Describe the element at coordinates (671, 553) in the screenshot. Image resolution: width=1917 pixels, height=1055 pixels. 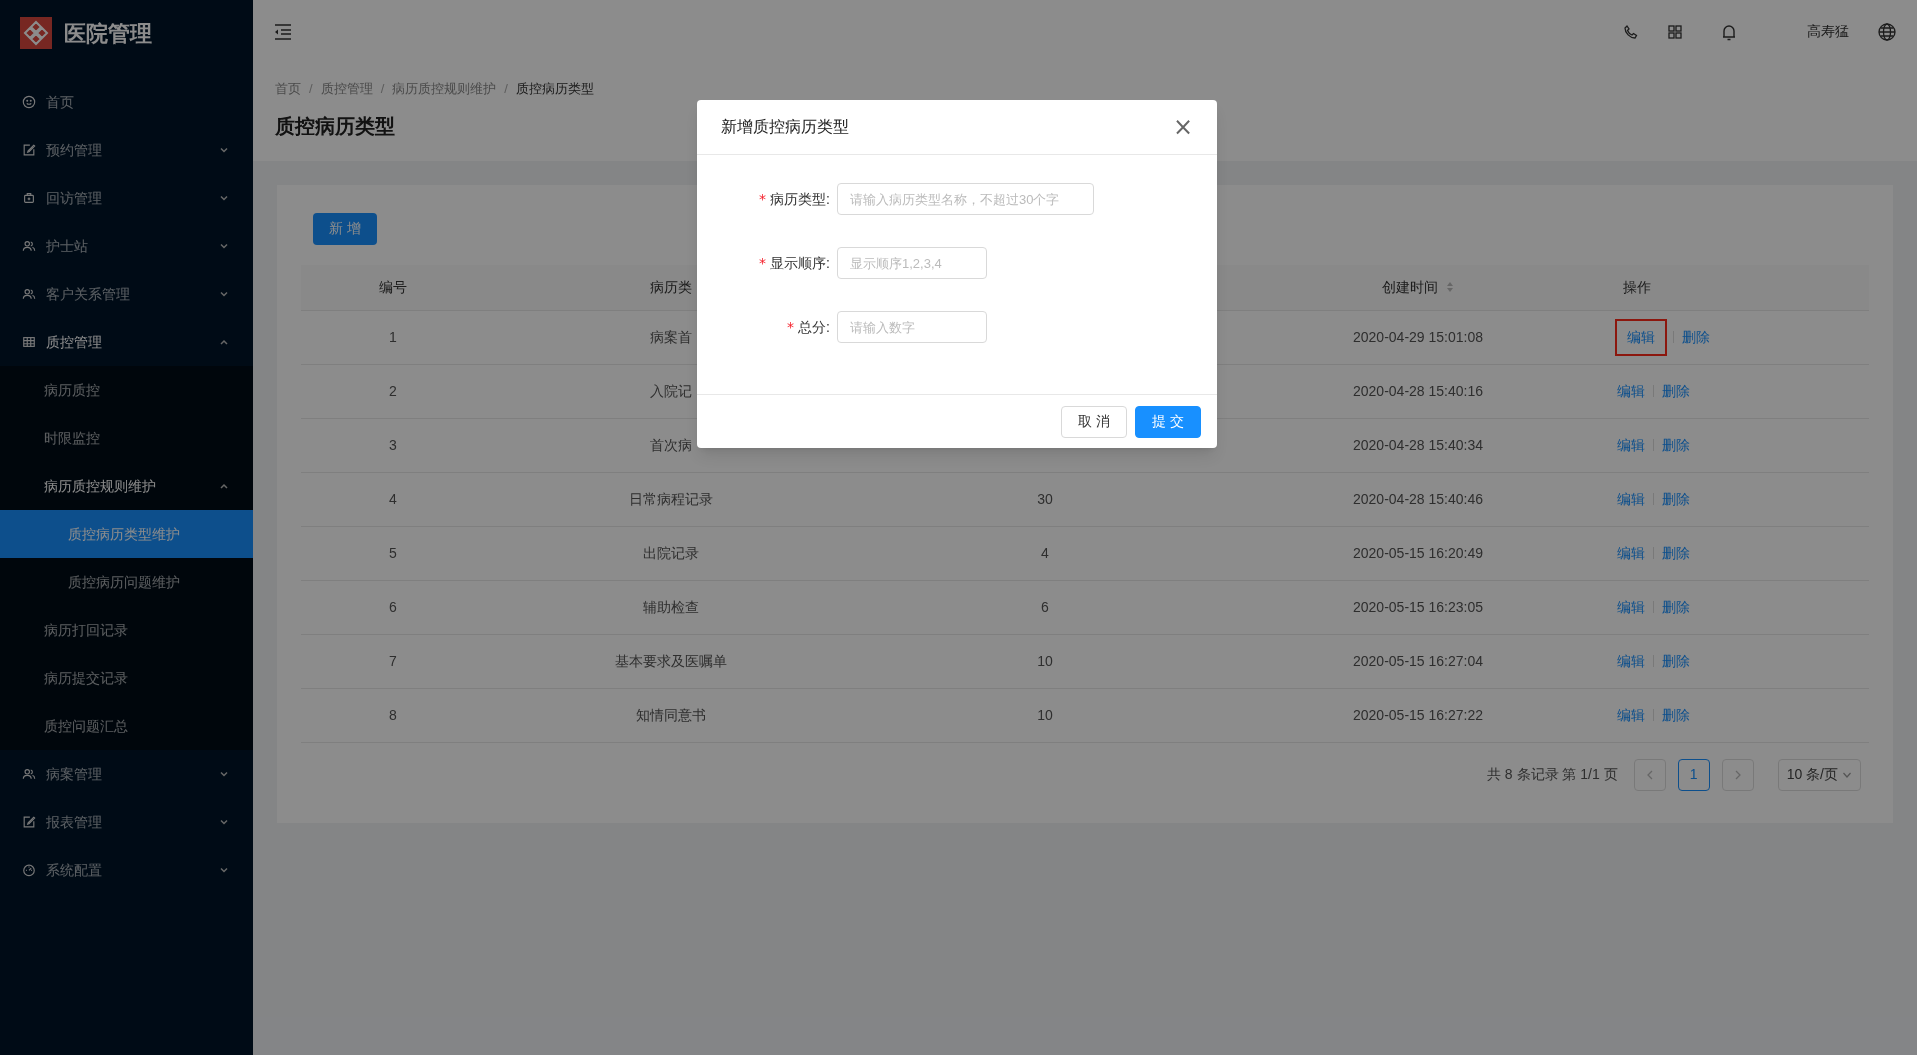
I see `table-cell-text: 出院记录` at that location.